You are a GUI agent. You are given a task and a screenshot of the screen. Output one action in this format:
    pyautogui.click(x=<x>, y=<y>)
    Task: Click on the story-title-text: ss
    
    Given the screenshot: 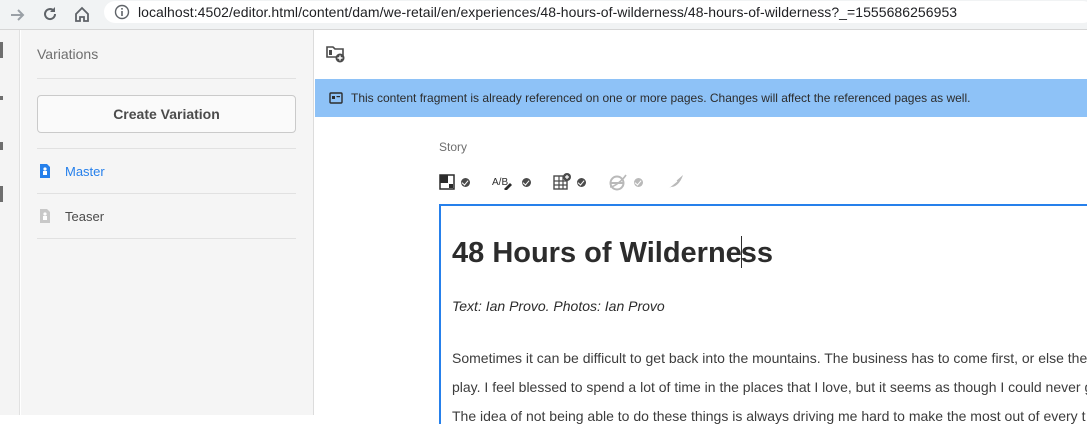 What is the action you would take?
    pyautogui.click(x=757, y=253)
    